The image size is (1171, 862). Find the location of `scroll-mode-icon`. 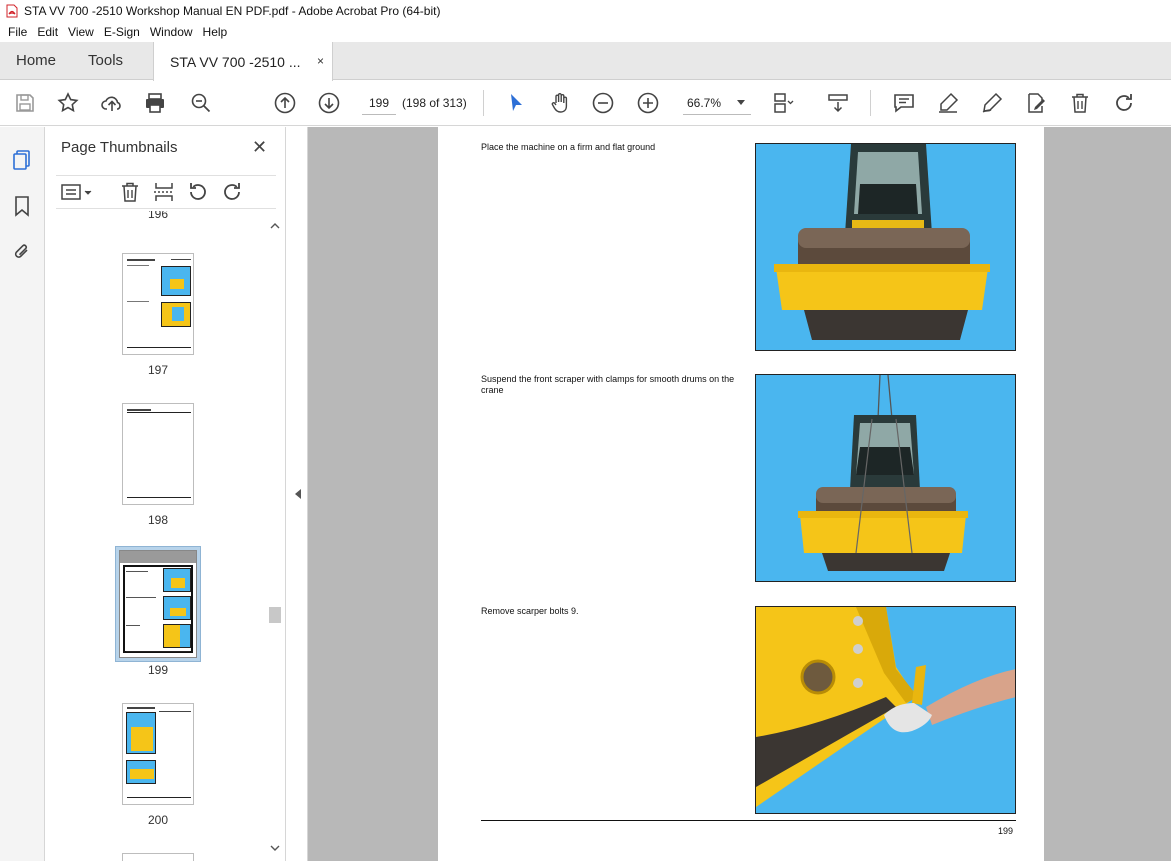

scroll-mode-icon is located at coordinates (838, 103).